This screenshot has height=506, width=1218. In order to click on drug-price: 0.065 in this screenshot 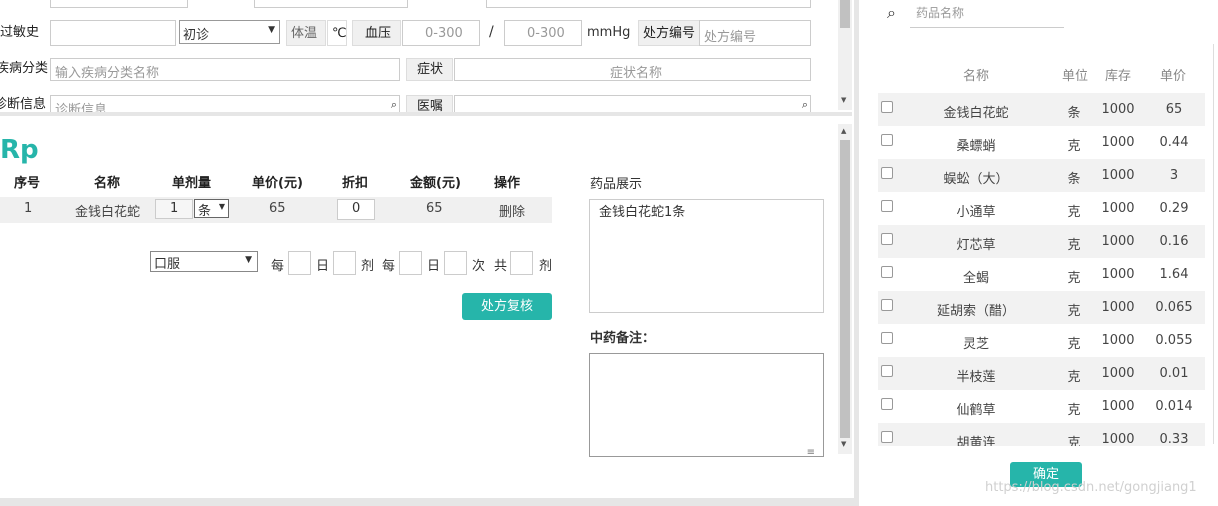, I will do `click(1174, 307)`.